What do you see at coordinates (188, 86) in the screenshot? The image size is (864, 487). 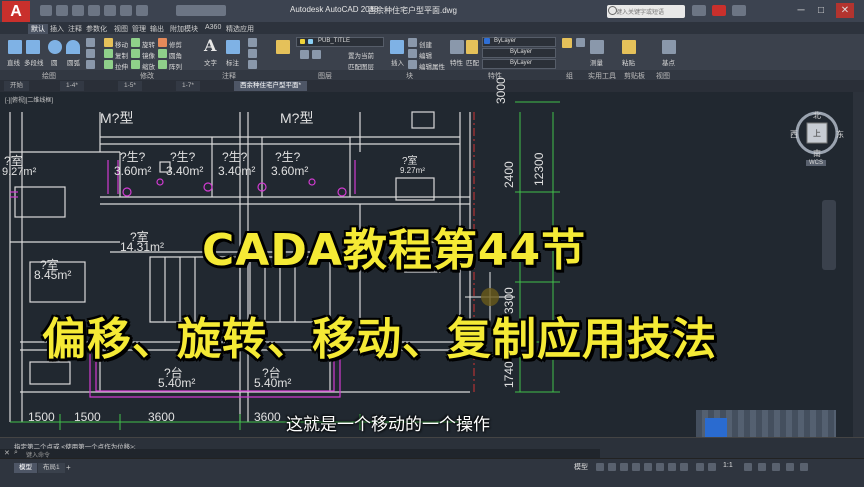 I see `doc-tab-1-7: 1-7*` at bounding box center [188, 86].